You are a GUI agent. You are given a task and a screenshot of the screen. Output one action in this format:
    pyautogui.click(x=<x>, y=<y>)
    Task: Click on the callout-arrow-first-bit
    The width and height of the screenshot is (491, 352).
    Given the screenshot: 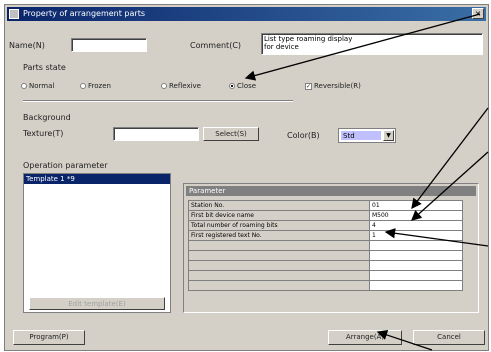 What is the action you would take?
    pyautogui.click(x=450, y=186)
    